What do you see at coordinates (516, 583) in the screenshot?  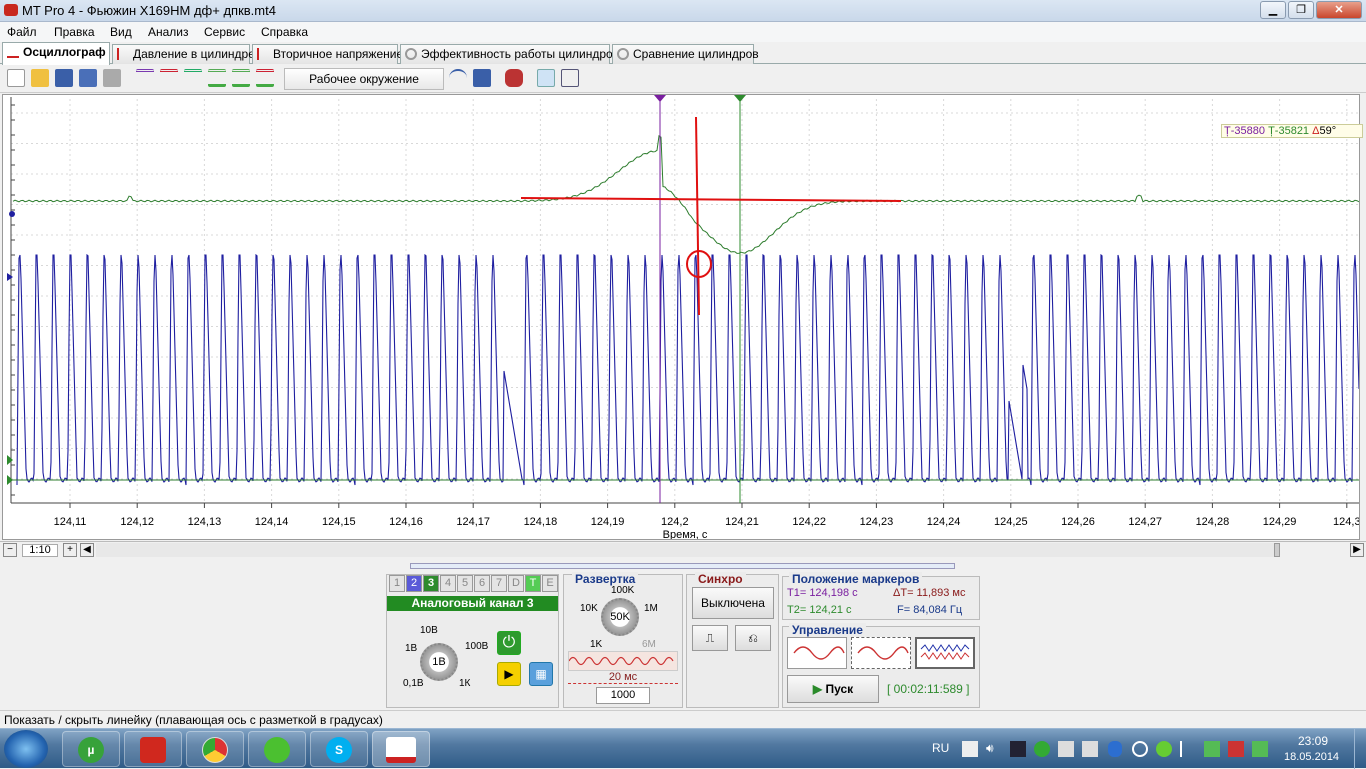 I see `channel-tab-d: D` at bounding box center [516, 583].